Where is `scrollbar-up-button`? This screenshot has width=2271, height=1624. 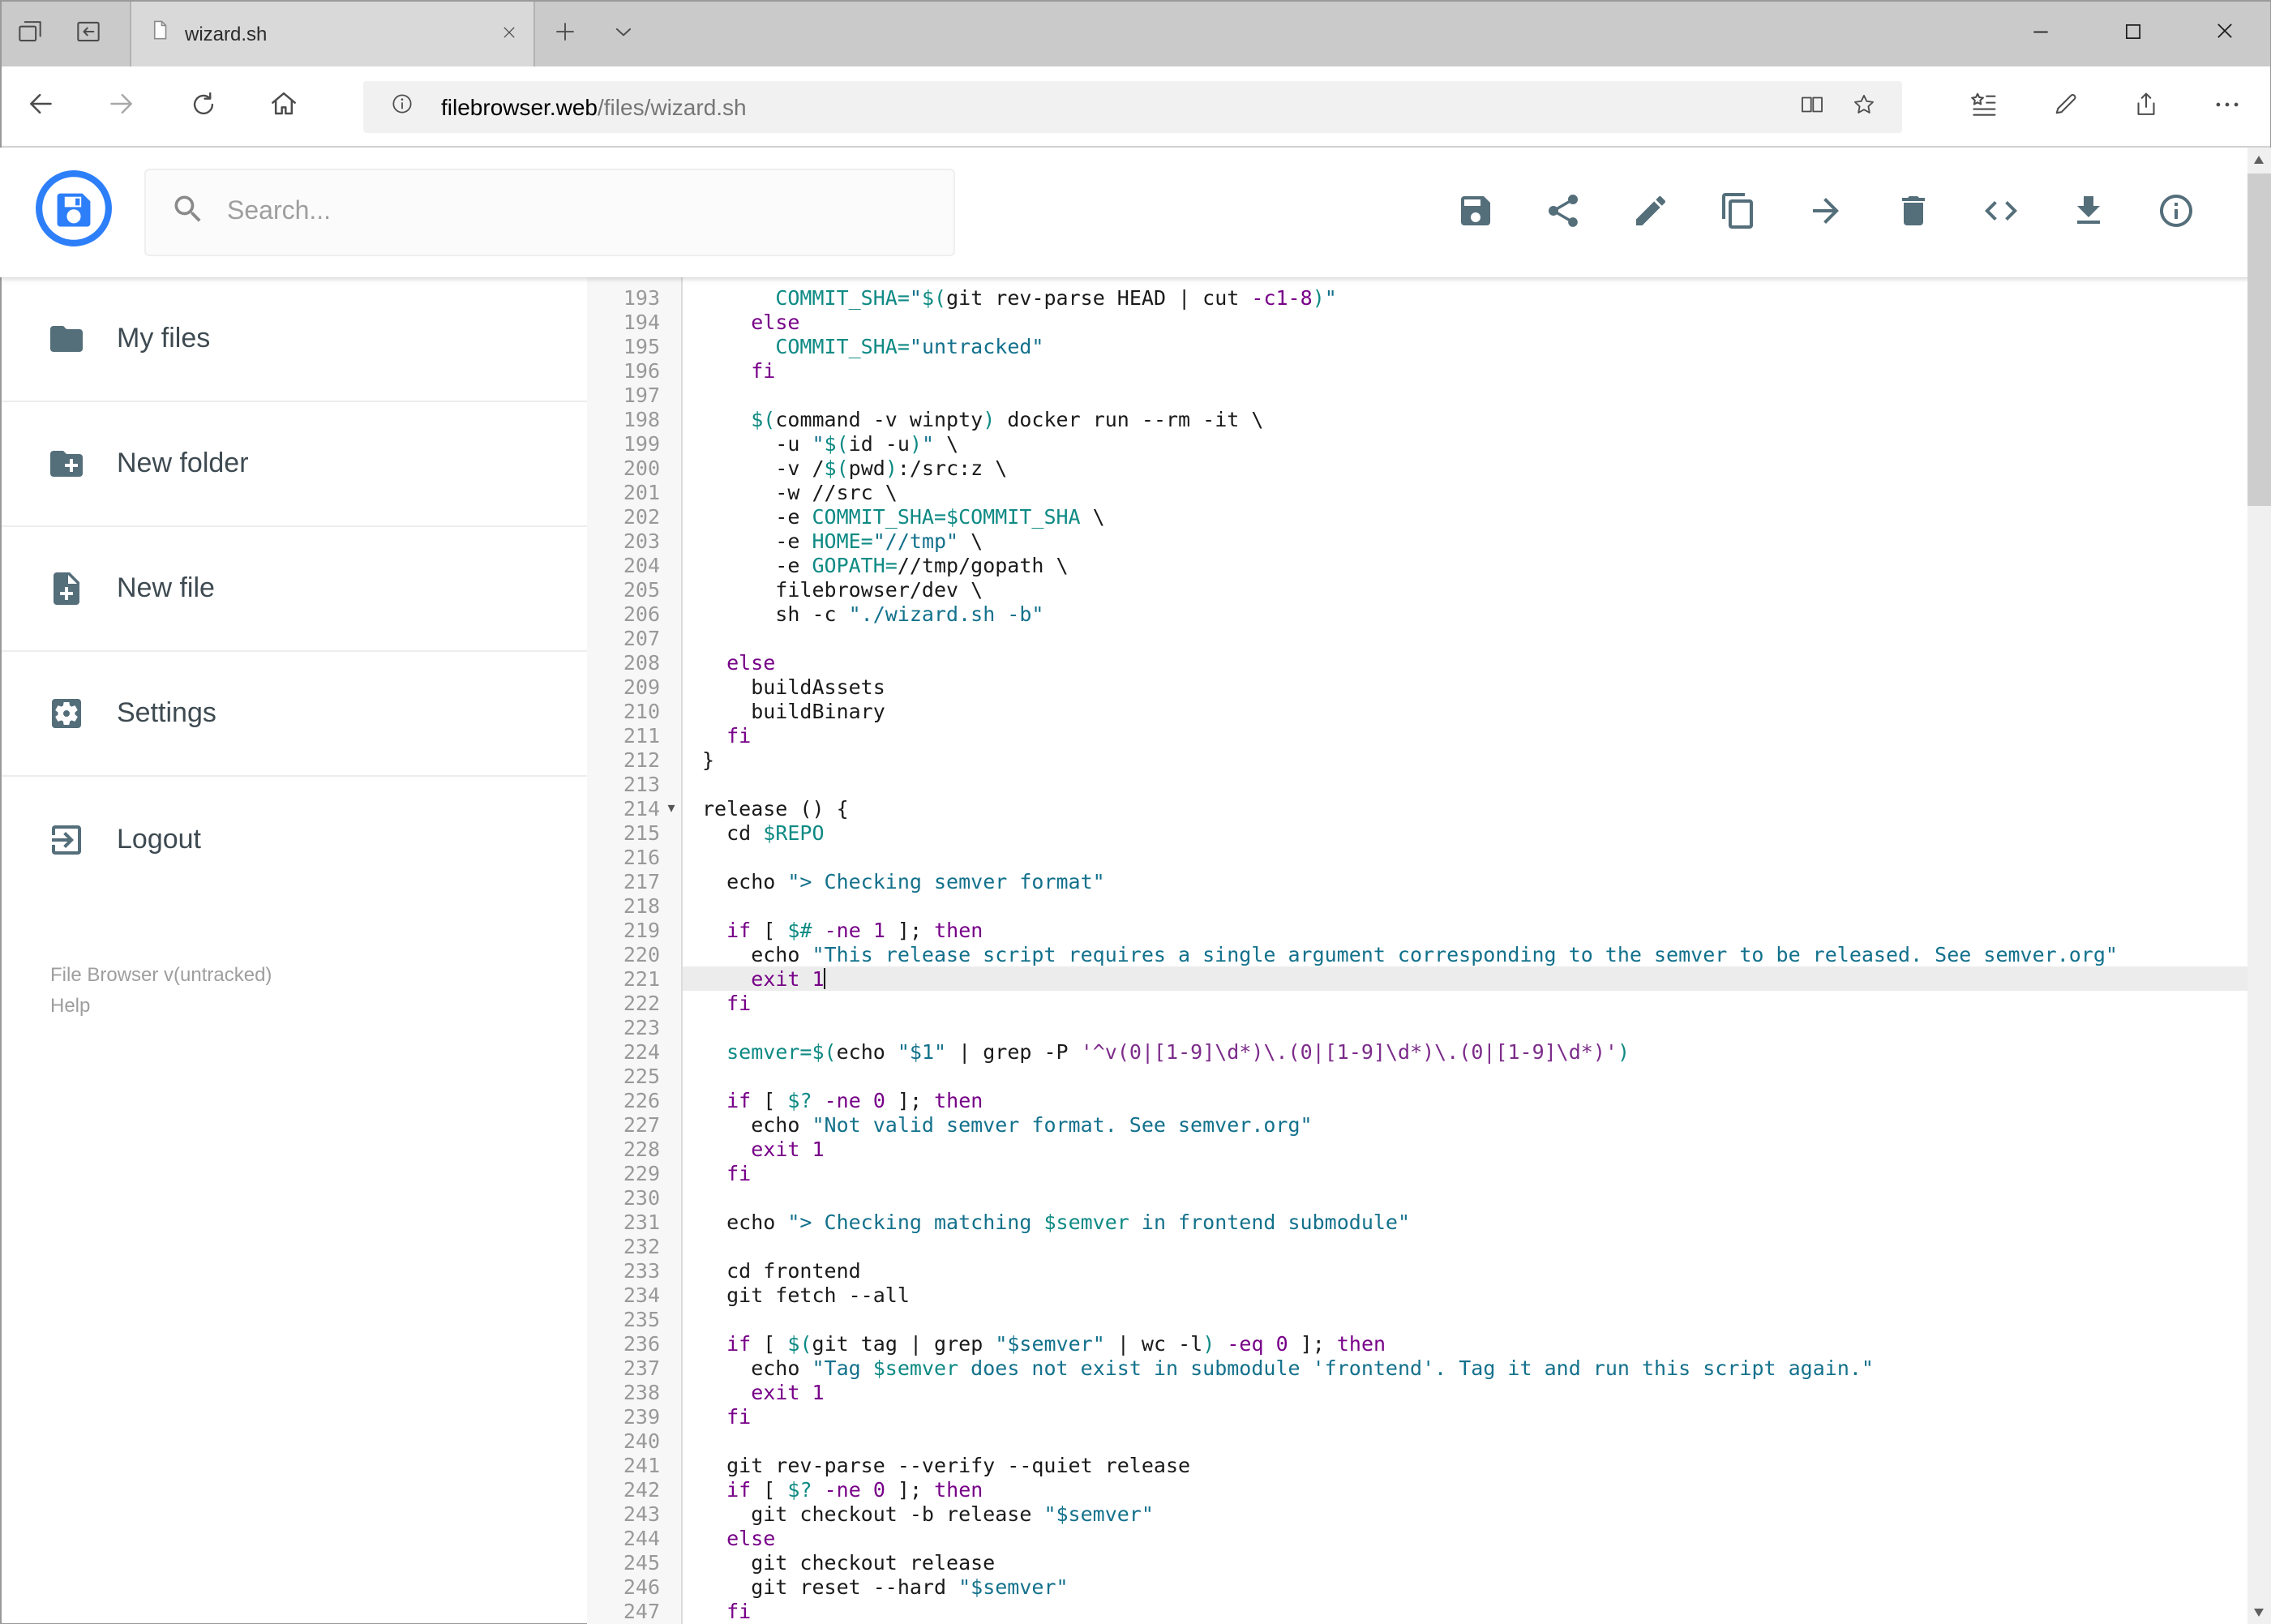
scrollbar-up-button is located at coordinates (2259, 160).